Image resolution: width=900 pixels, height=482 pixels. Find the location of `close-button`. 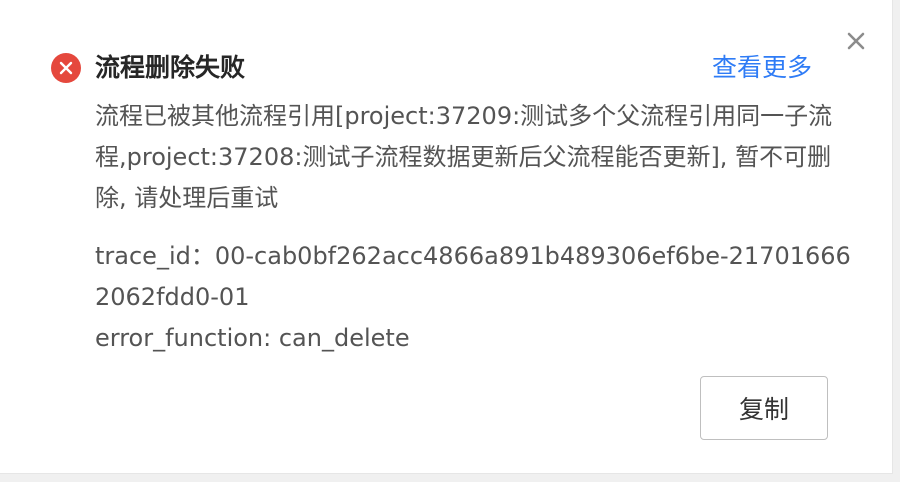

close-button is located at coordinates (856, 41).